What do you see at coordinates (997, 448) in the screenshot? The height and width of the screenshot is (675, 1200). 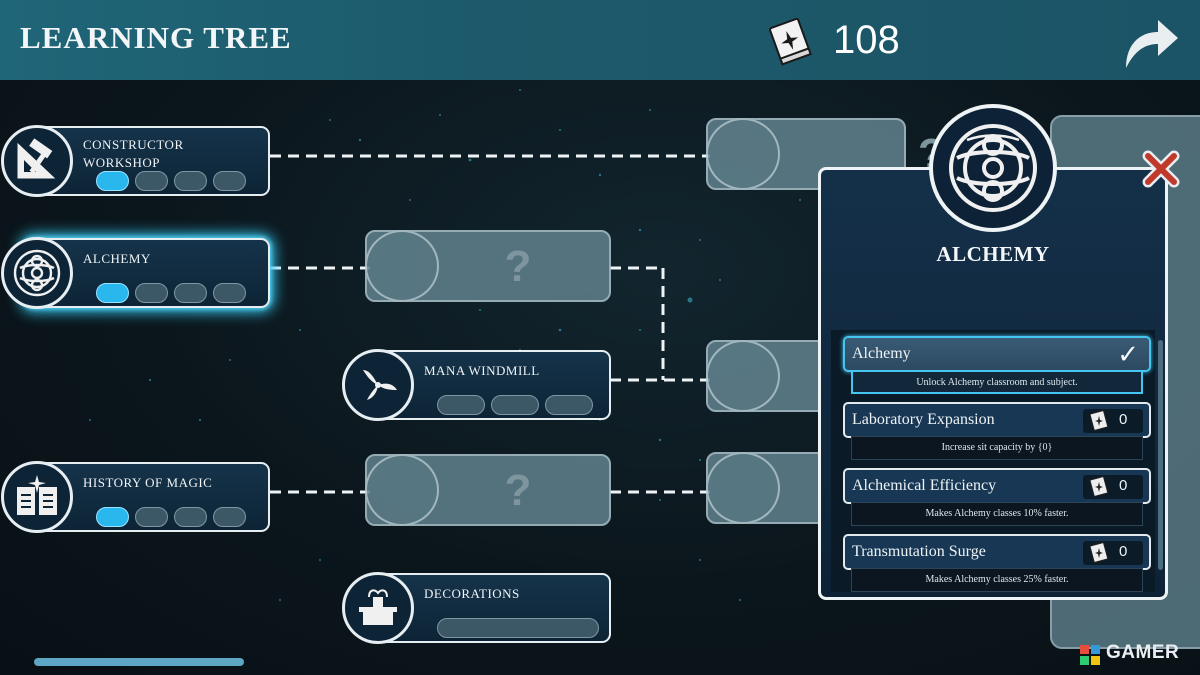 I see `upgrade-description: Increase sit capacity by {0}` at bounding box center [997, 448].